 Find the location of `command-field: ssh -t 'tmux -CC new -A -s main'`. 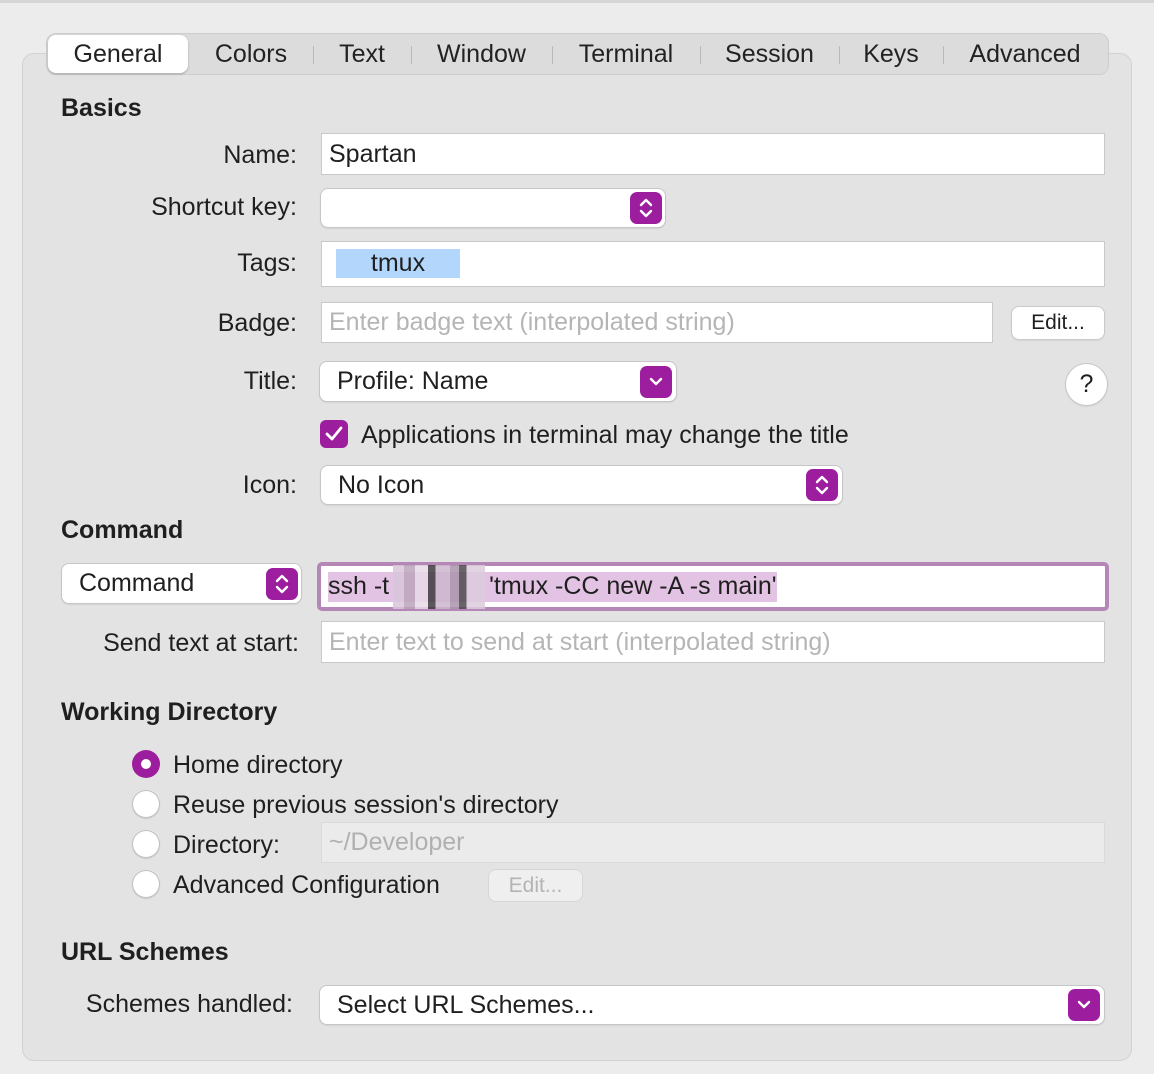

command-field: ssh -t 'tmux -CC new -A -s main' is located at coordinates (713, 586).